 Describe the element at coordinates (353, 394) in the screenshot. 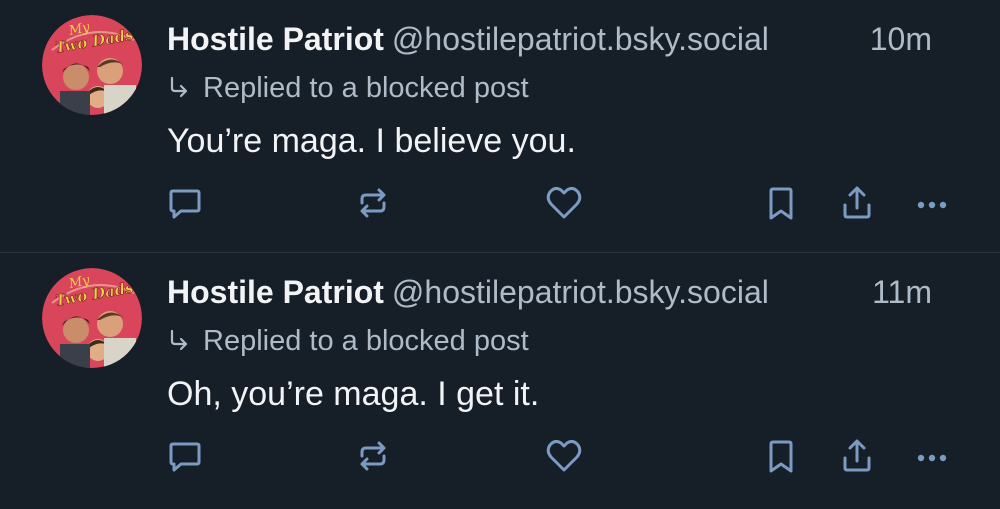

I see `post-text: Oh, you’re maga. I get it.` at that location.